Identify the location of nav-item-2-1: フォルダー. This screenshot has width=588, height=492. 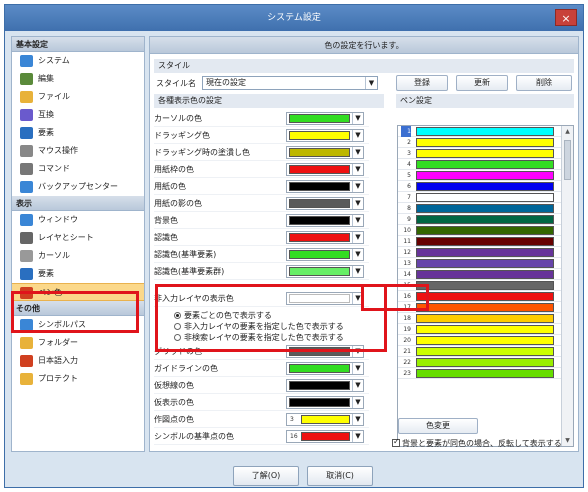
(78, 343).